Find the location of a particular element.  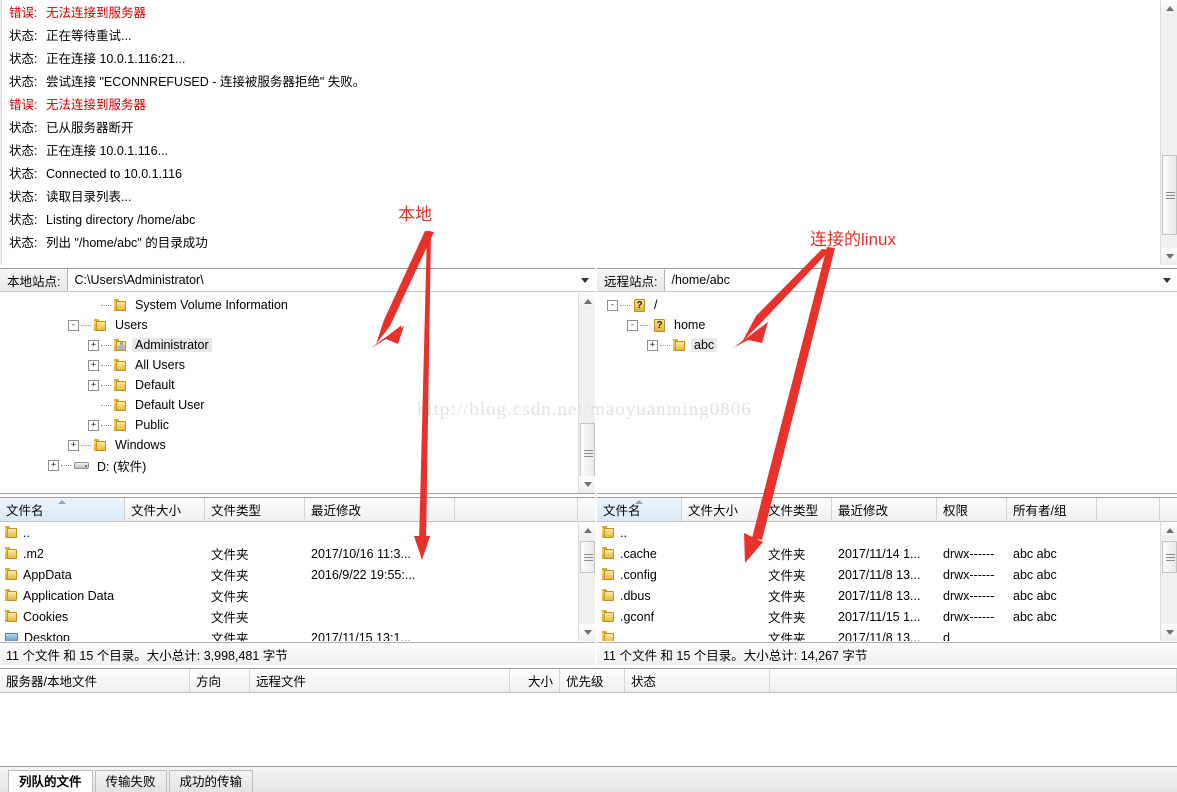

tree-item-: -? / is located at coordinates (887, 305).